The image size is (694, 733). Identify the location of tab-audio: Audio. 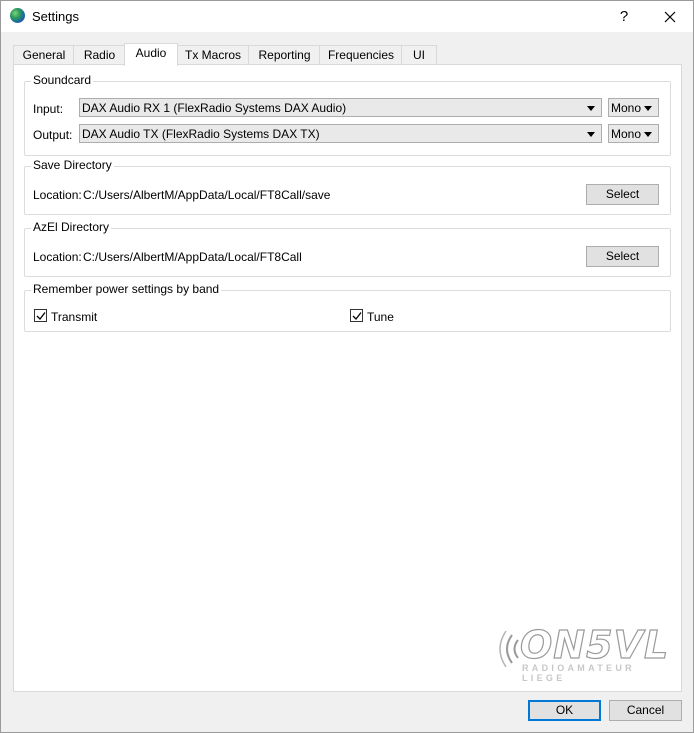
(151, 54).